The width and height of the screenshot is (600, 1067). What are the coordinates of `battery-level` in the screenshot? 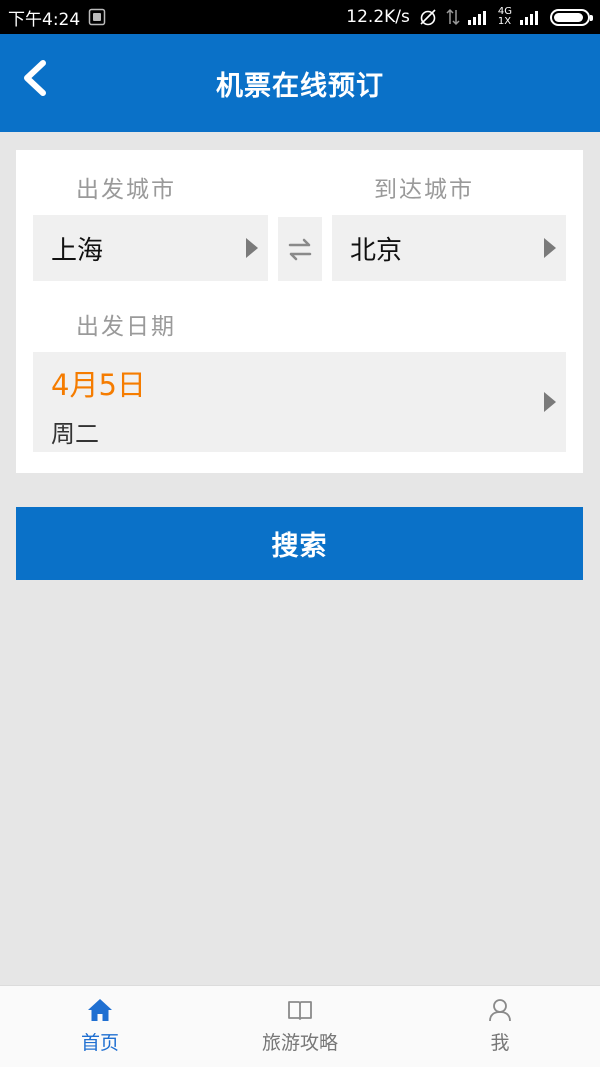 It's located at (568, 17).